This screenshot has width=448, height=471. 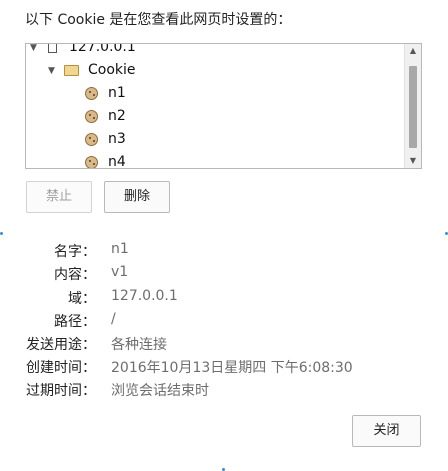 What do you see at coordinates (214, 116) in the screenshot?
I see `tree-node-cookie: n2` at bounding box center [214, 116].